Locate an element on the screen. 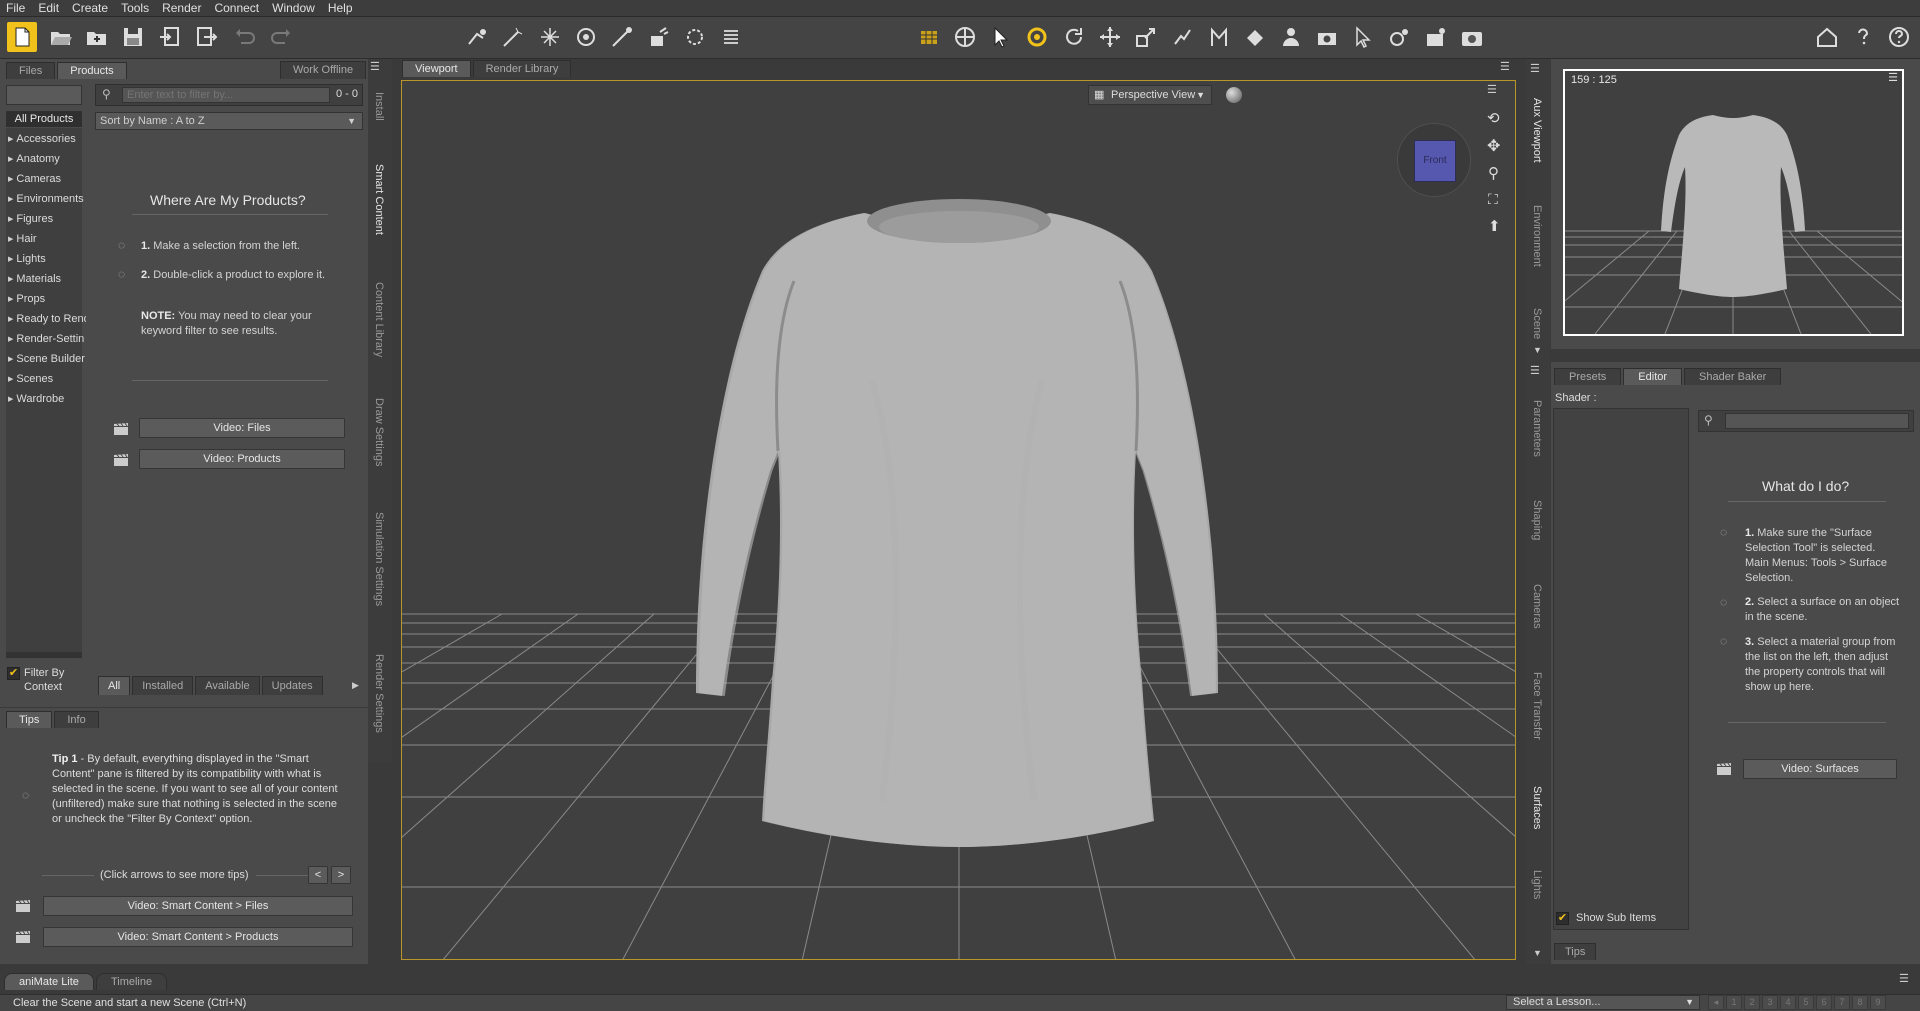  category-item: Wardrobe is located at coordinates (36, 399).